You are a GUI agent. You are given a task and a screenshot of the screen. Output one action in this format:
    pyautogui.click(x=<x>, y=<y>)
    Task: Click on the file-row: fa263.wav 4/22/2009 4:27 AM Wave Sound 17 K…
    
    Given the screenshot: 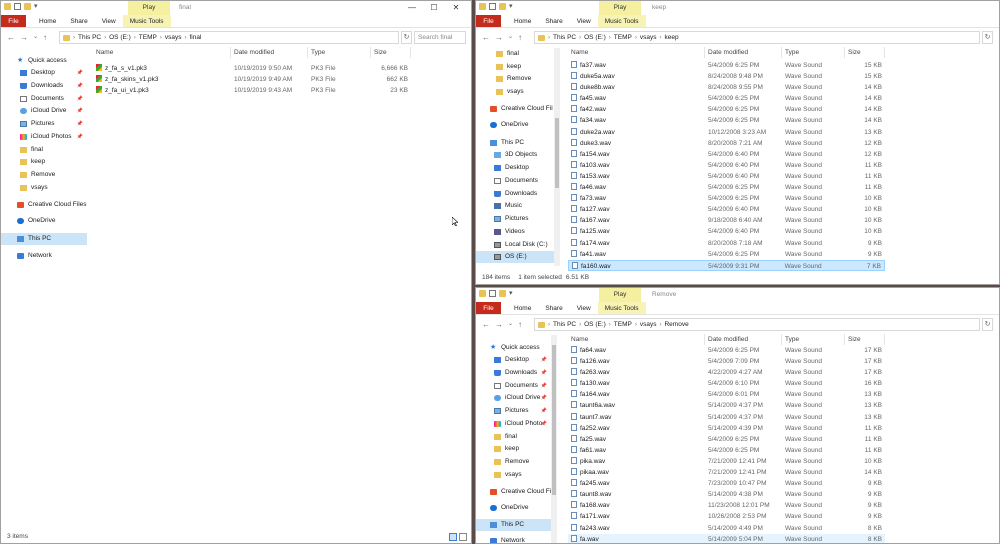 What is the action you would take?
    pyautogui.click(x=726, y=372)
    